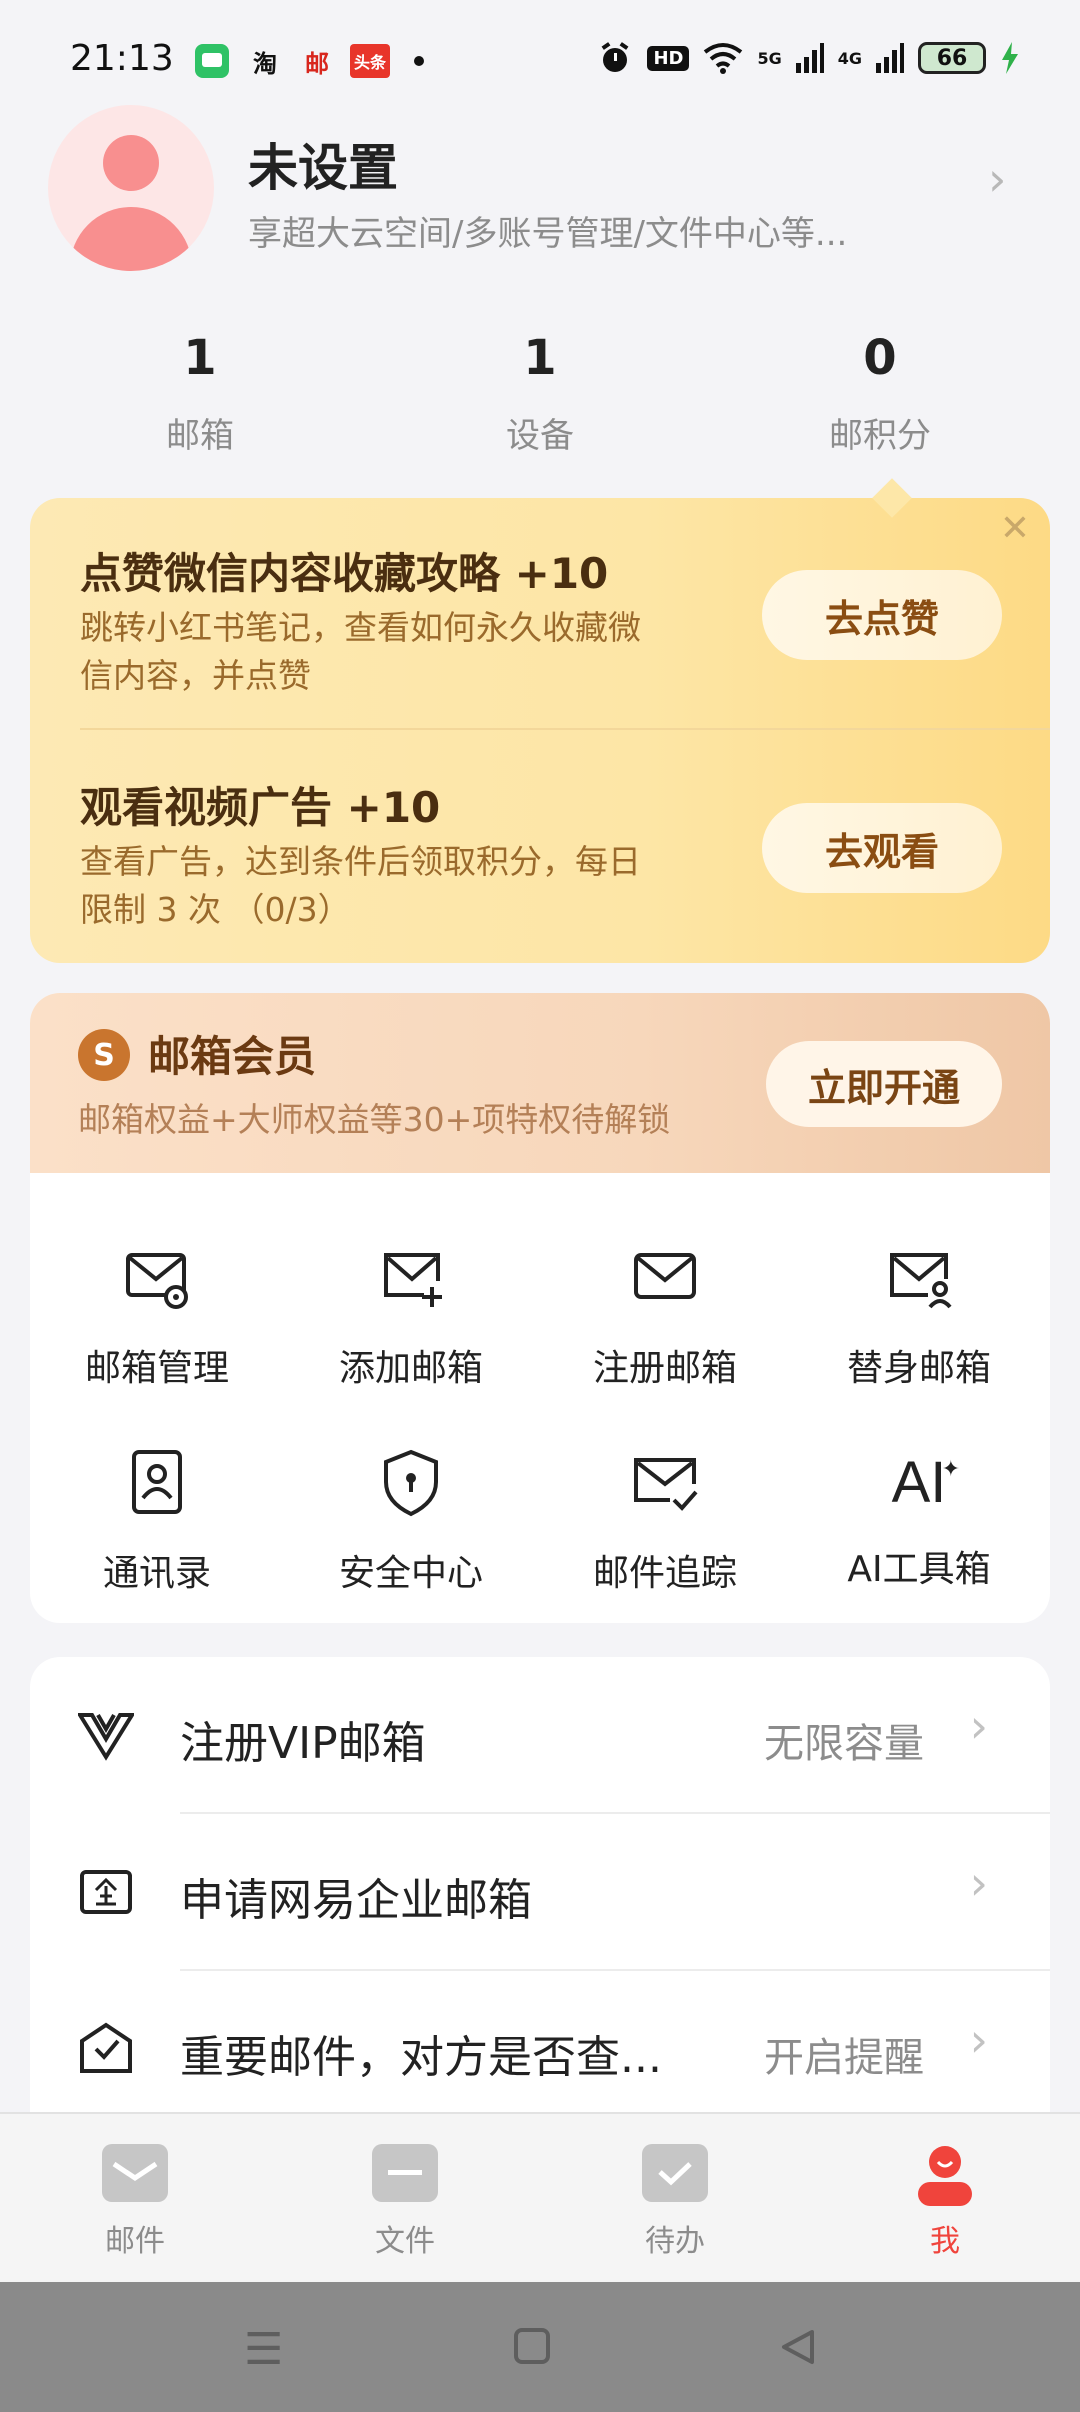 The width and height of the screenshot is (1080, 2412). I want to click on mail-check-icon, so click(666, 1484).